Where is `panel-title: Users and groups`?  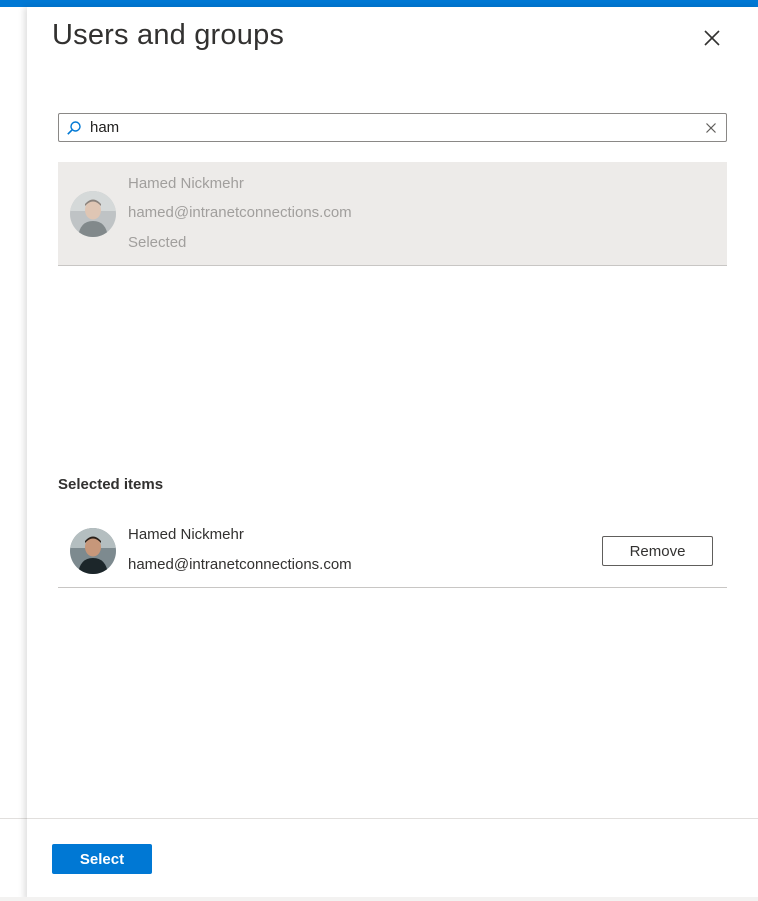 panel-title: Users and groups is located at coordinates (168, 35).